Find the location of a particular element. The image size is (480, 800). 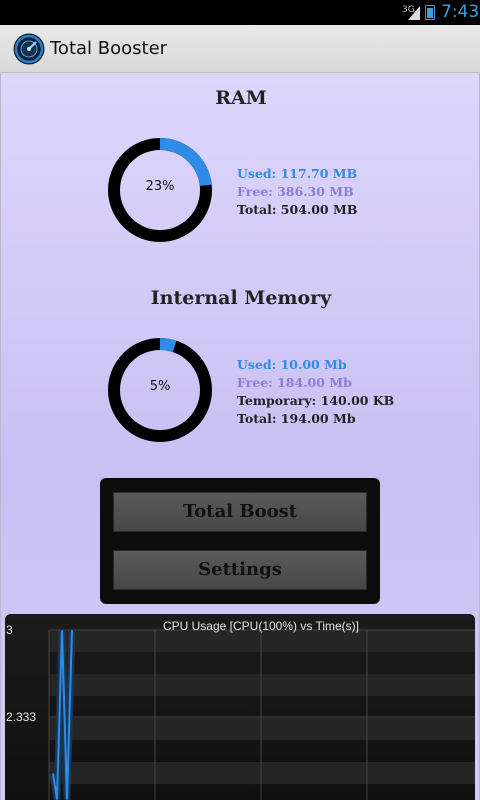

settings-button: Settings is located at coordinates (240, 570).